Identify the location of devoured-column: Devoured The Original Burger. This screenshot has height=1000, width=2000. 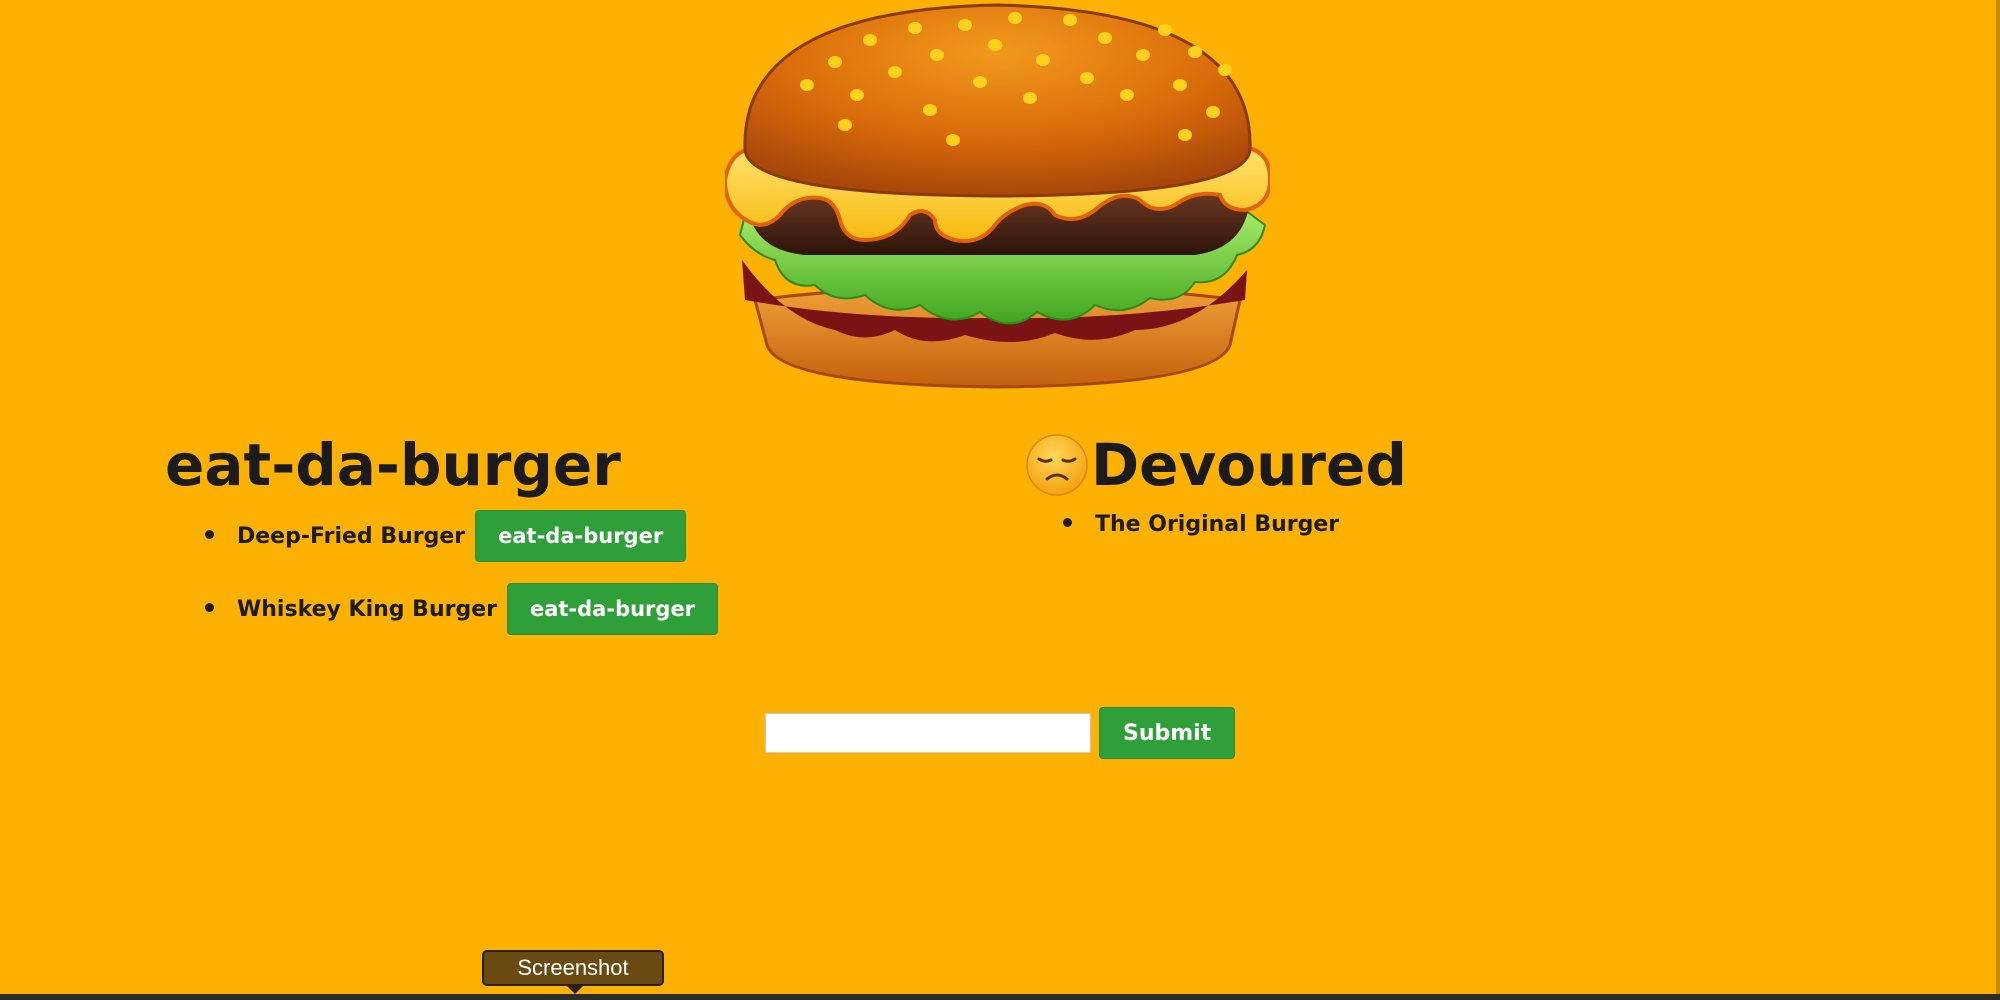
(1375, 497).